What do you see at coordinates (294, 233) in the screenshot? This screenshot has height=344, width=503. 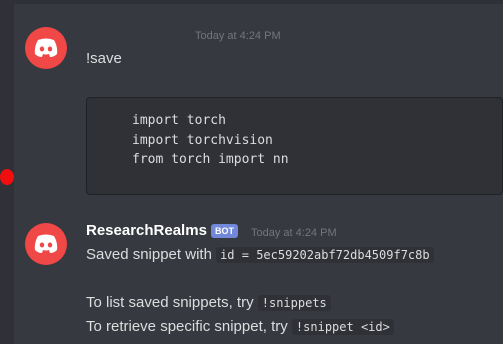 I see `message-timestamp: Today at 4:24 PM` at bounding box center [294, 233].